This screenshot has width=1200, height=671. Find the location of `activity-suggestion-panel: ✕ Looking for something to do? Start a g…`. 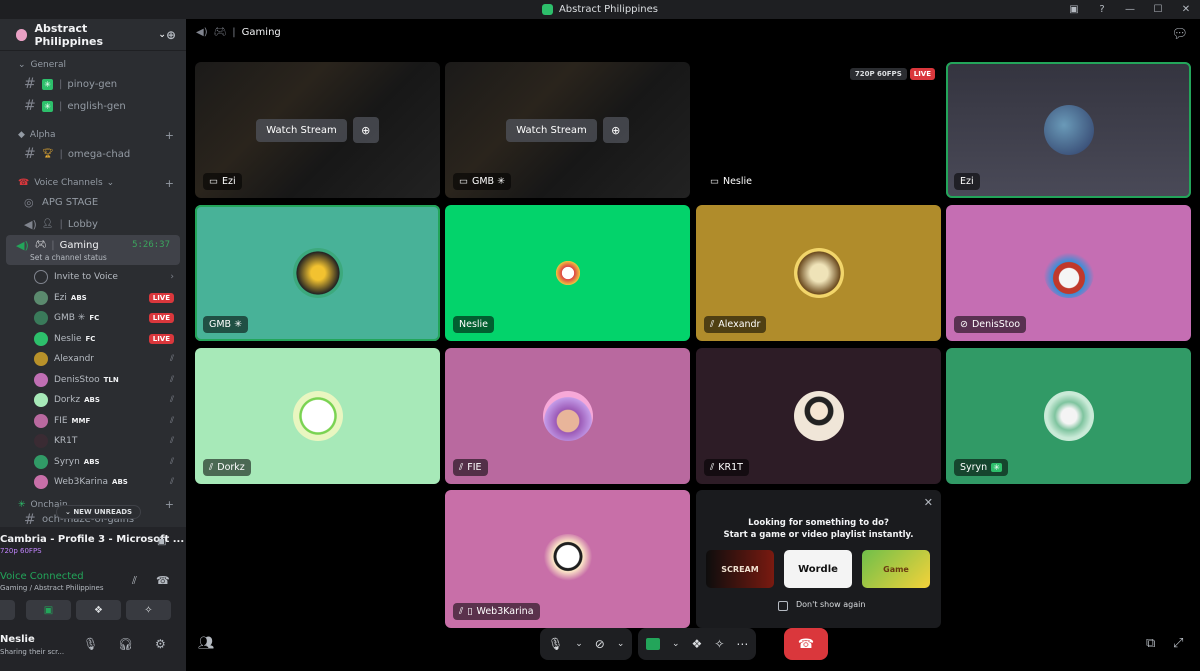

activity-suggestion-panel: ✕ Looking for something to do? Start a g… is located at coordinates (818, 559).